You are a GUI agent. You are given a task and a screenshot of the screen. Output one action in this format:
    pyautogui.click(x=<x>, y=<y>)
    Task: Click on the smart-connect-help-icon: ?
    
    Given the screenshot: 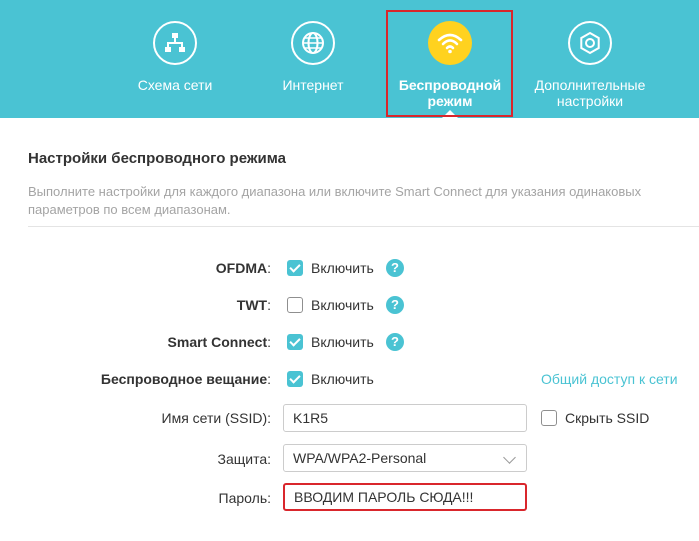 What is the action you would take?
    pyautogui.click(x=395, y=342)
    